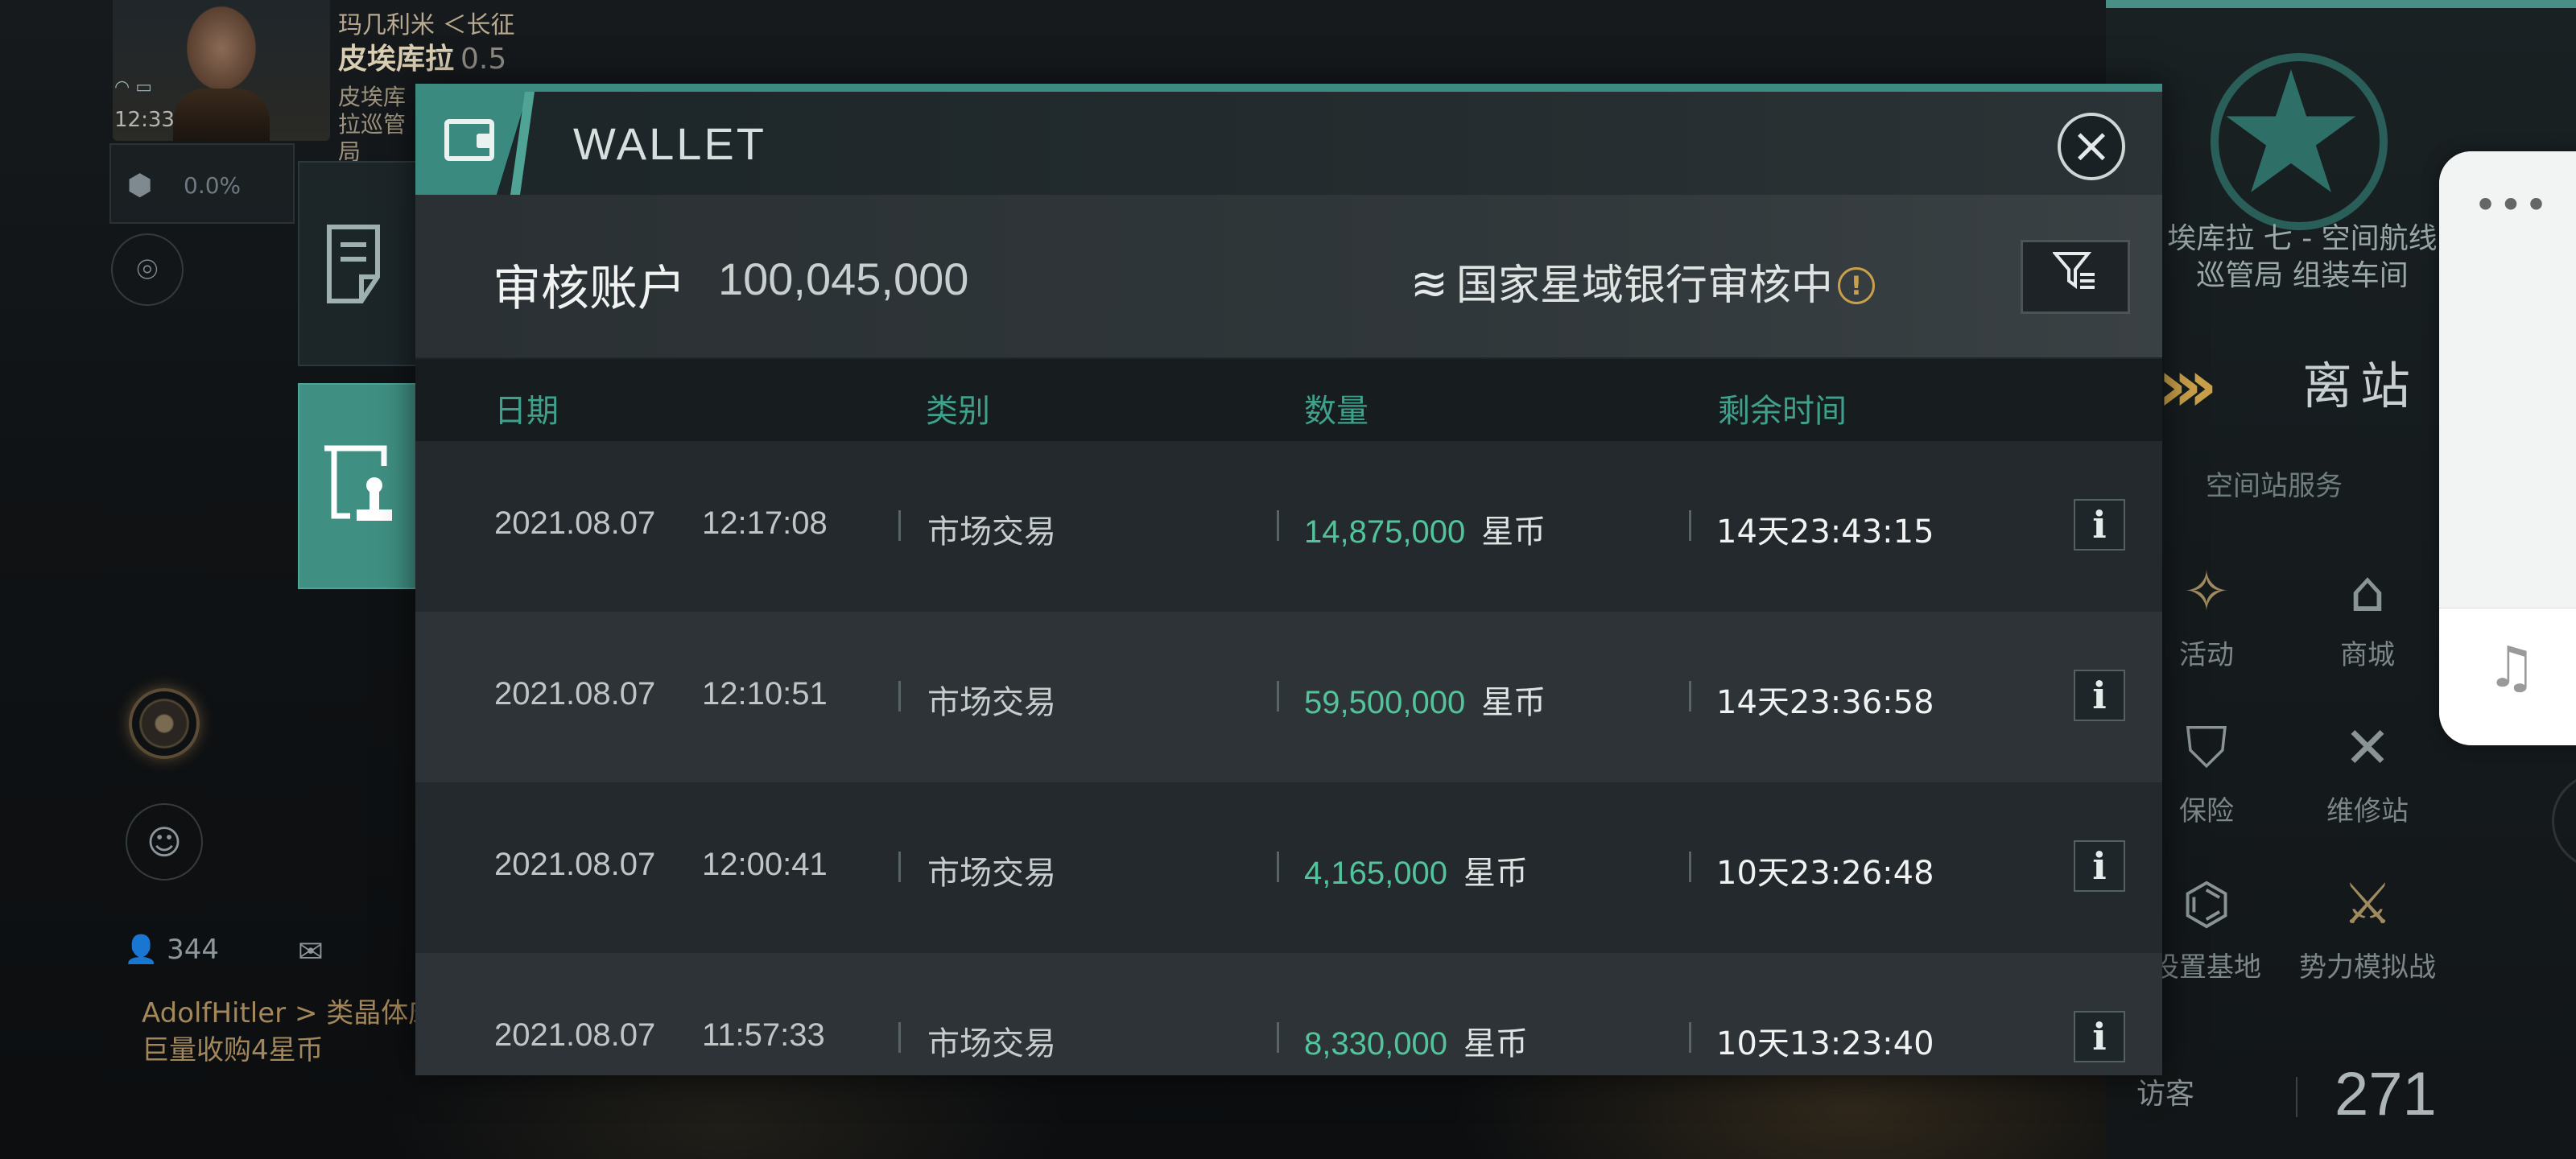 Image resolution: width=2576 pixels, height=1159 pixels. Describe the element at coordinates (278, 1013) in the screenshot. I see `chat-line: AdolfHitler > 类晶体床` at that location.